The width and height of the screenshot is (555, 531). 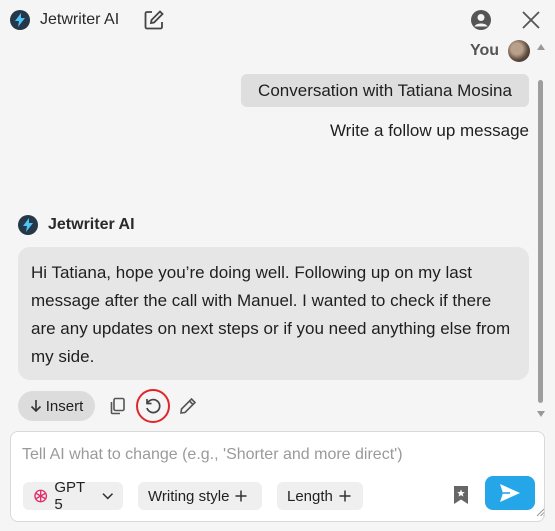 I want to click on avatar, so click(x=519, y=51).